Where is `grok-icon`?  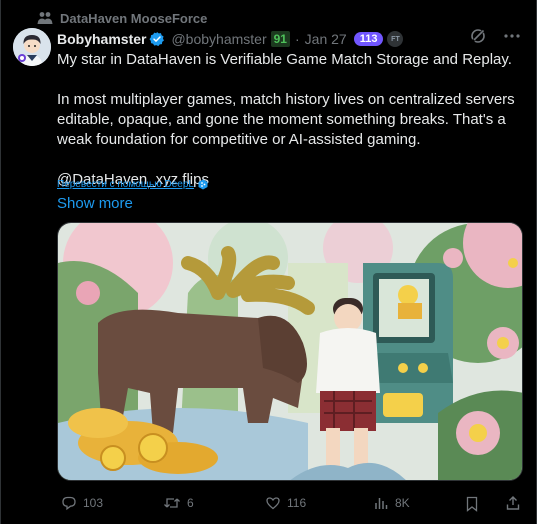 grok-icon is located at coordinates (478, 36).